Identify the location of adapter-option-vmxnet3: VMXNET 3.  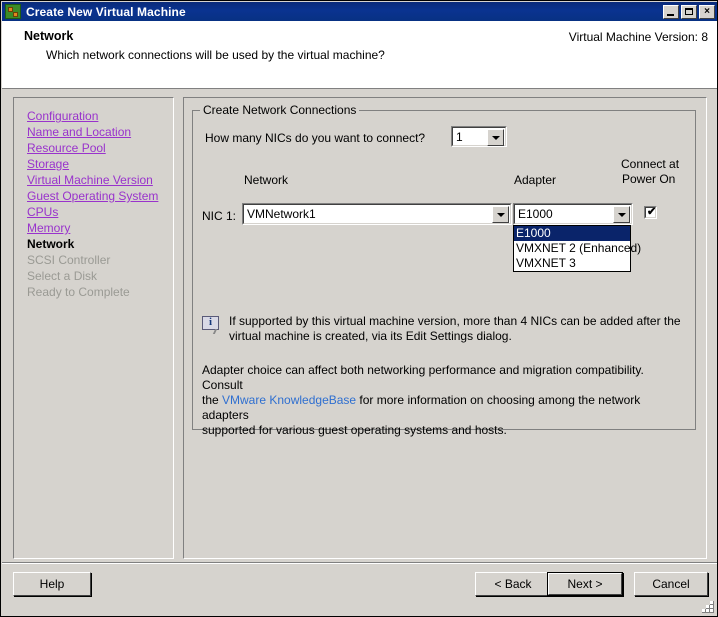
(572, 263).